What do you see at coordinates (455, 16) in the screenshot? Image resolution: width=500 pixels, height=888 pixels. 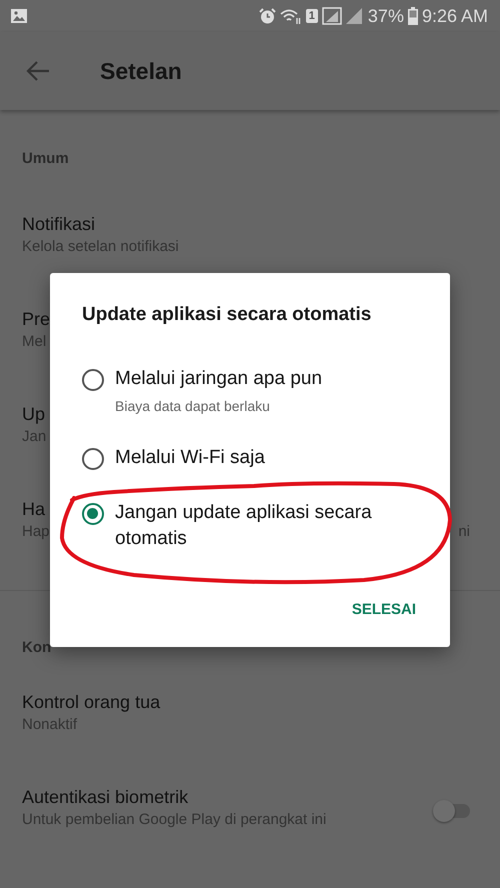 I see `clock-time: 9:26 AM` at bounding box center [455, 16].